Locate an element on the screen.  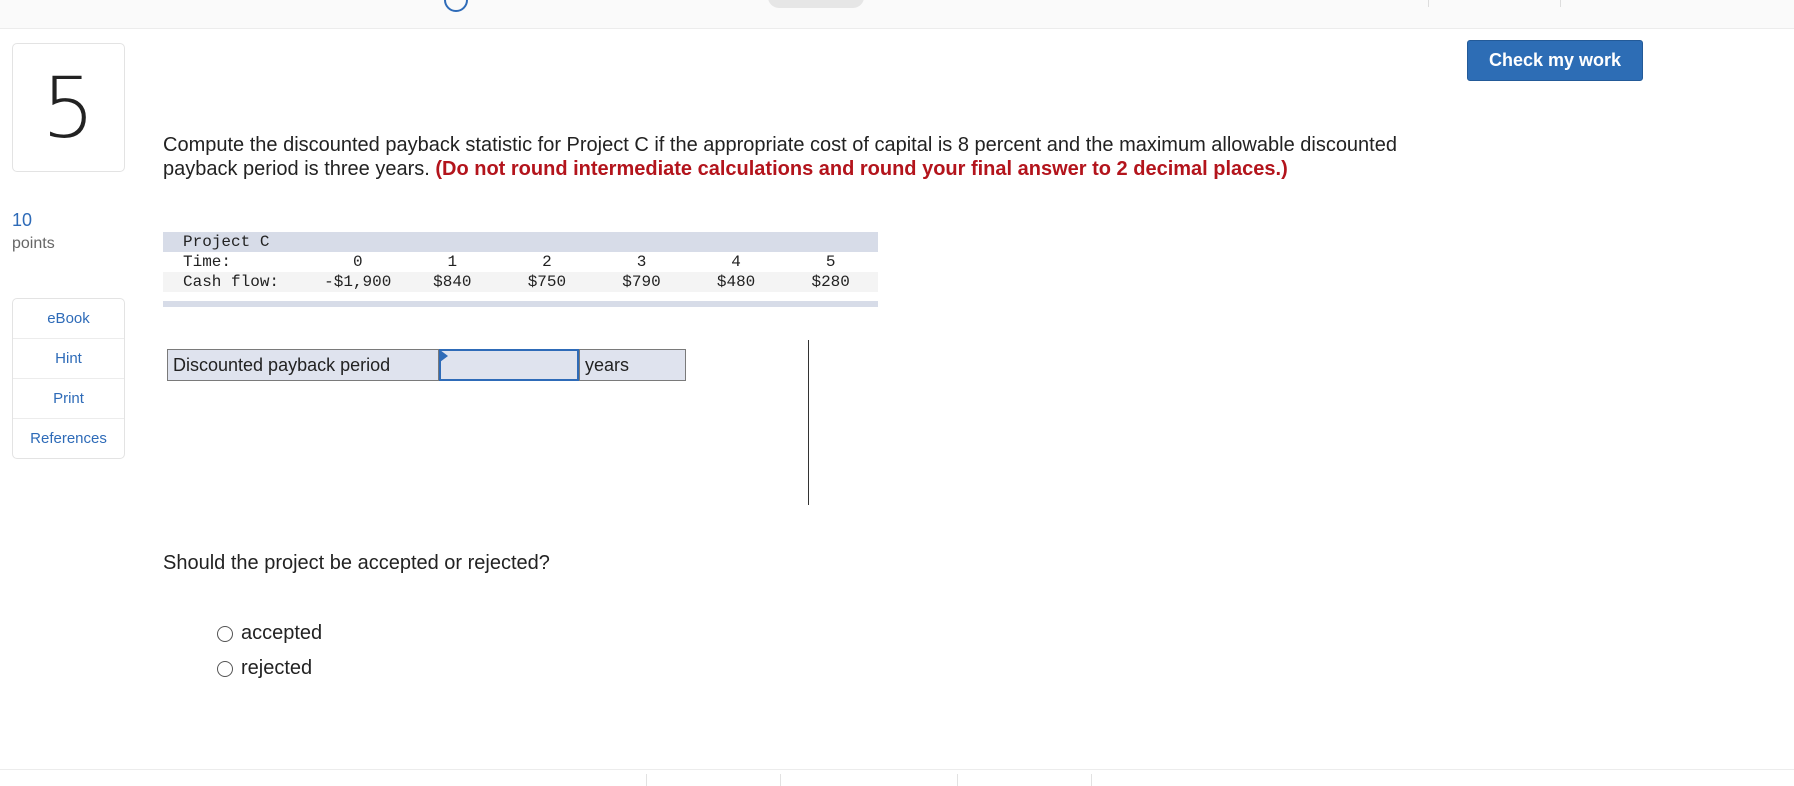
time-cell: 5 is located at coordinates (830, 262).